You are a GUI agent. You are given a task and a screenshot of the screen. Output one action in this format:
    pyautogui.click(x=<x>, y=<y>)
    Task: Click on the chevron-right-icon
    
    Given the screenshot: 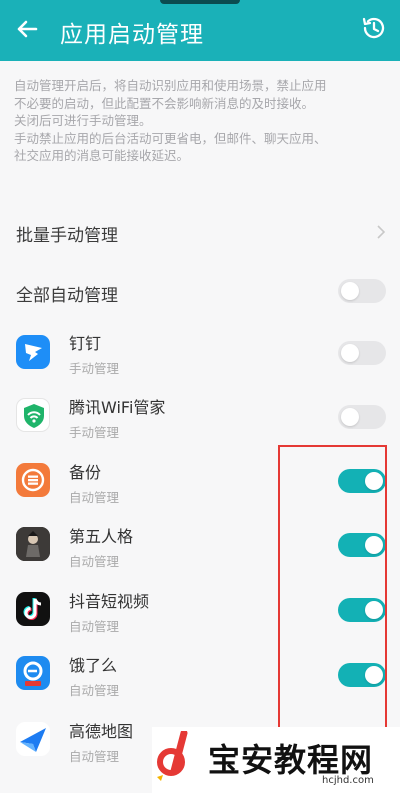 What is the action you would take?
    pyautogui.click(x=381, y=232)
    